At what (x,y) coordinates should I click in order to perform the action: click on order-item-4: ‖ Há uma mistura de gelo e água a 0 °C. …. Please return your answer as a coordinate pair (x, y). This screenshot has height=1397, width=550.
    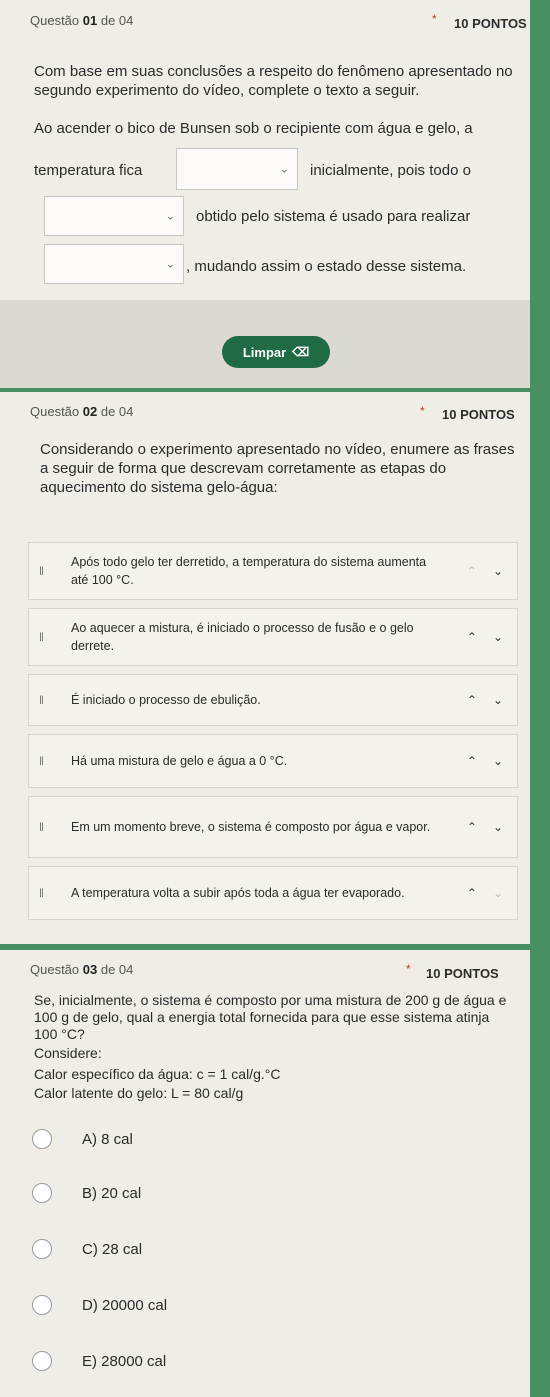
    Looking at the image, I should click on (273, 761).